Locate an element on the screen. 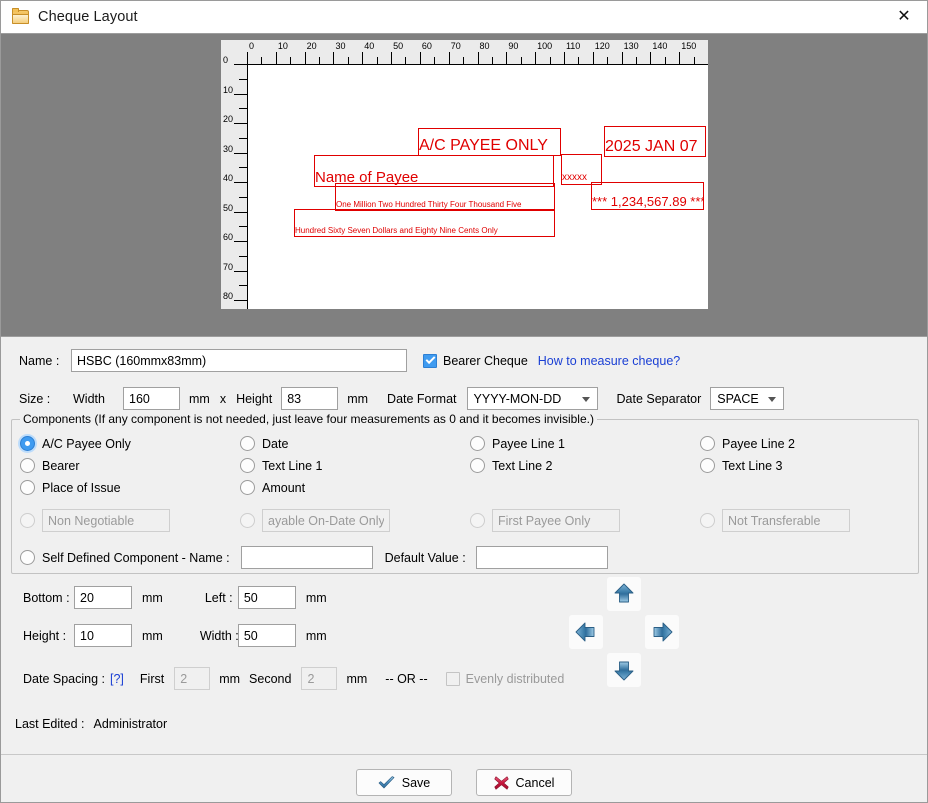 This screenshot has width=928, height=803. component-radio-amount: Amount is located at coordinates (272, 487).